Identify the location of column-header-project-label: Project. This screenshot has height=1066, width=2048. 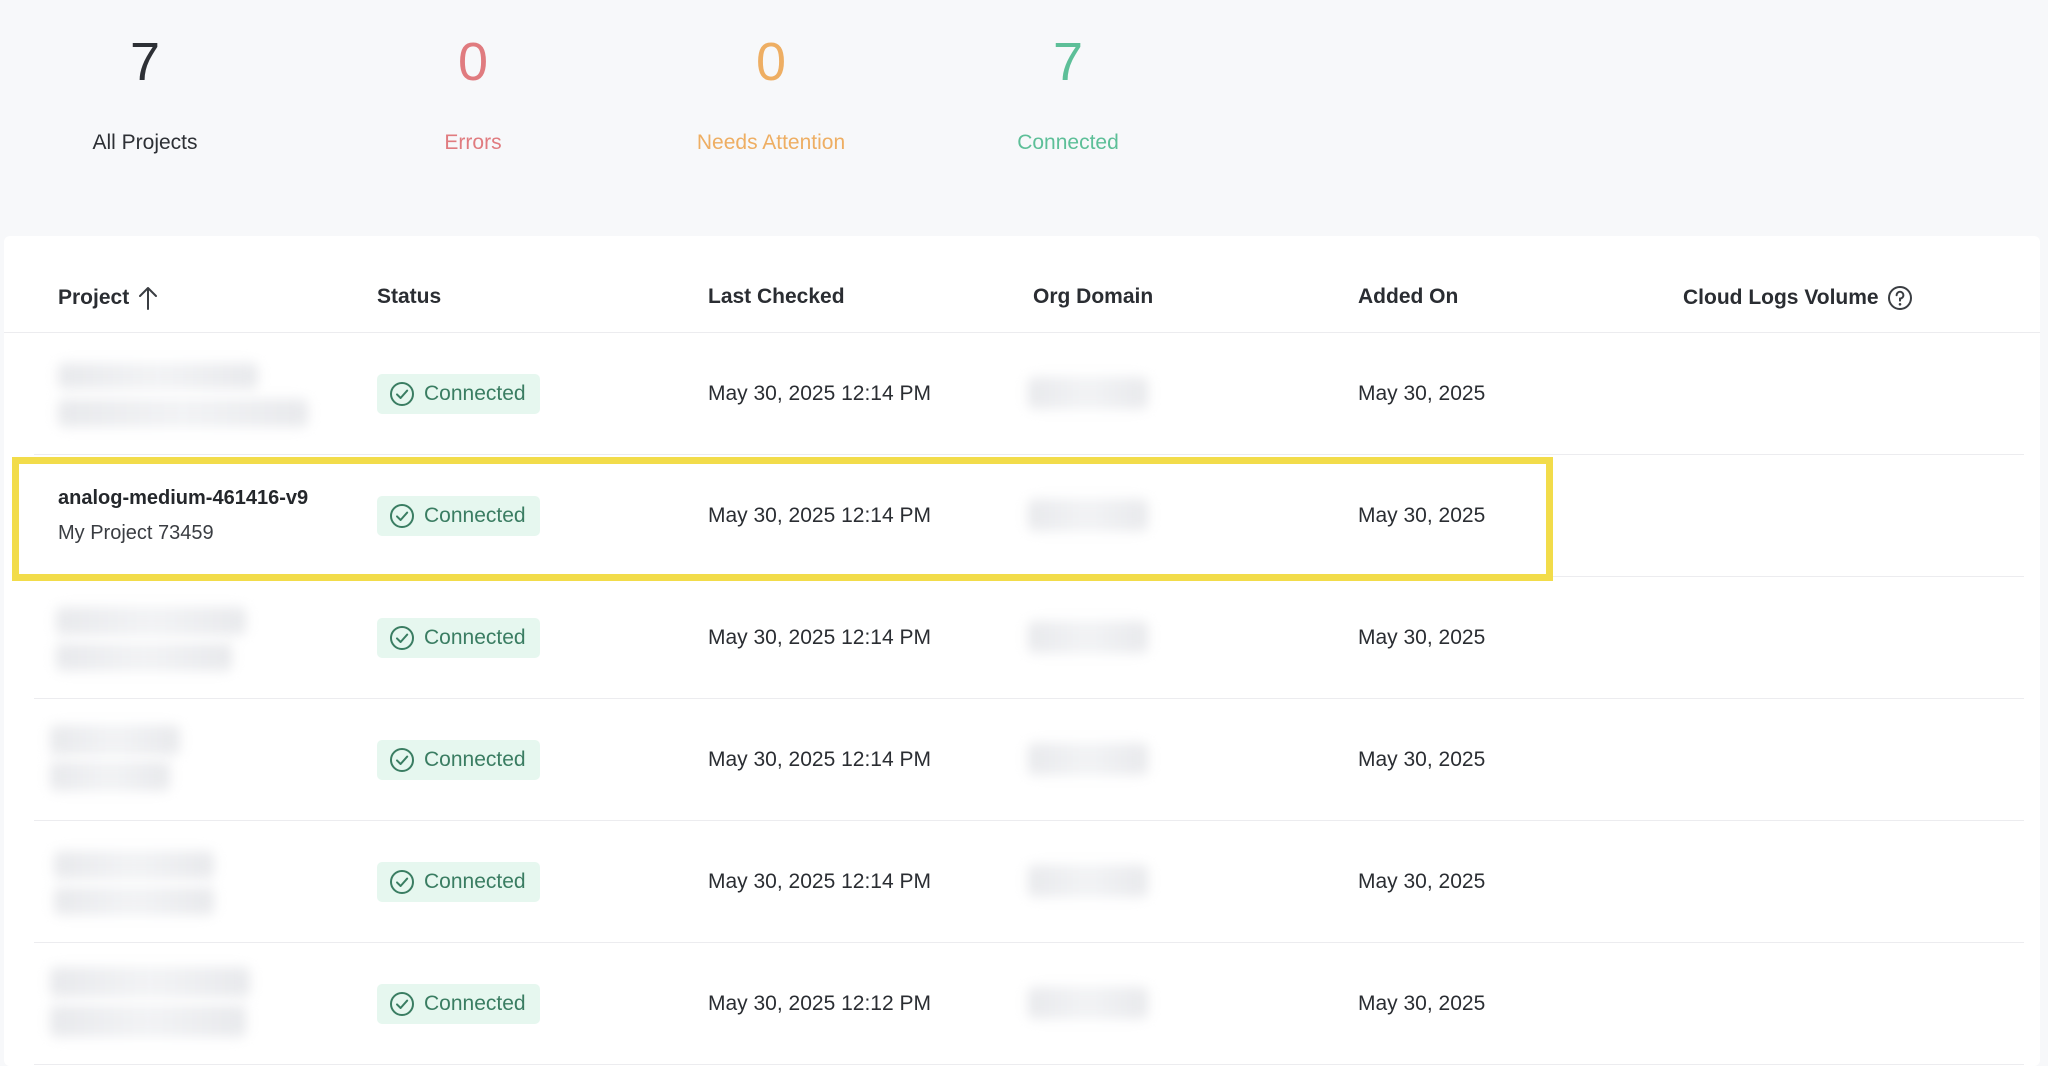
(94, 297).